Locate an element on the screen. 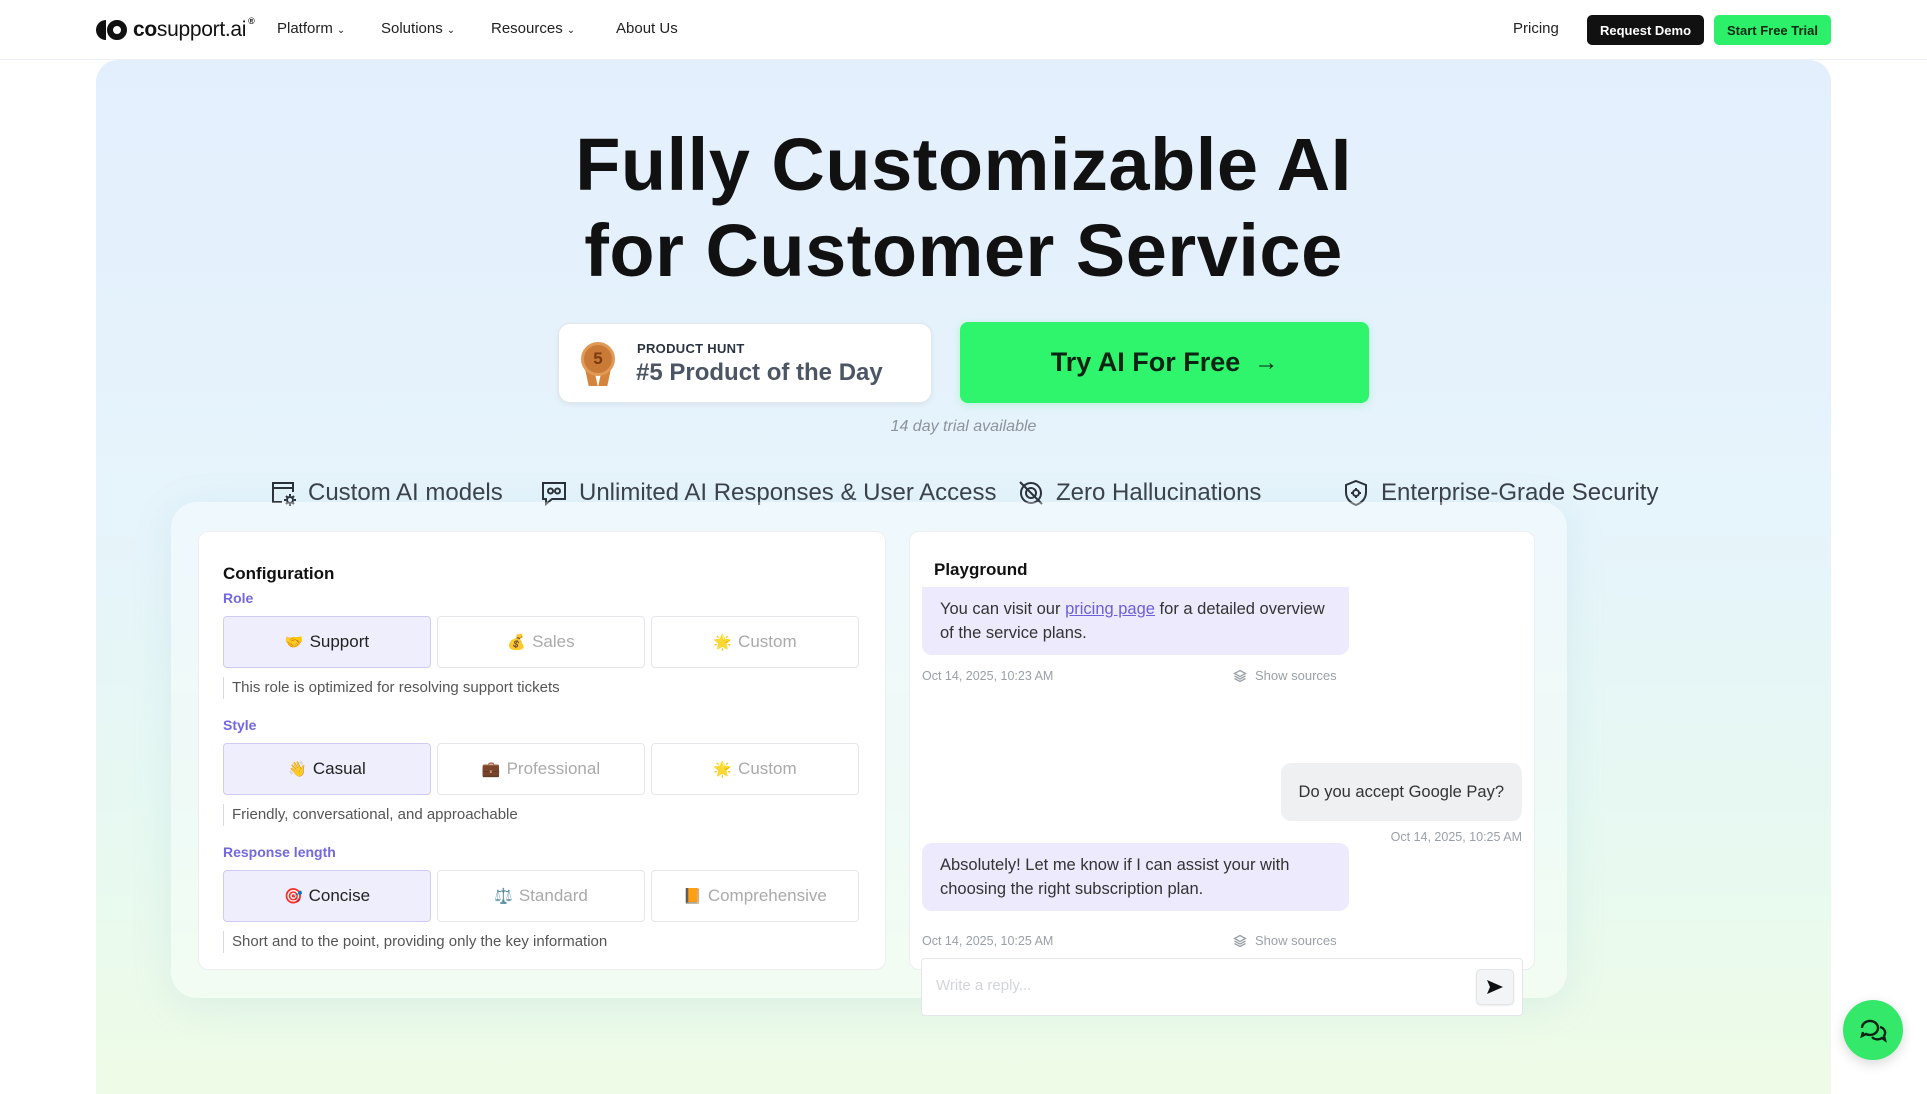  message-timestamp: Oct 14, 2025, 10:23 AM is located at coordinates (988, 676).